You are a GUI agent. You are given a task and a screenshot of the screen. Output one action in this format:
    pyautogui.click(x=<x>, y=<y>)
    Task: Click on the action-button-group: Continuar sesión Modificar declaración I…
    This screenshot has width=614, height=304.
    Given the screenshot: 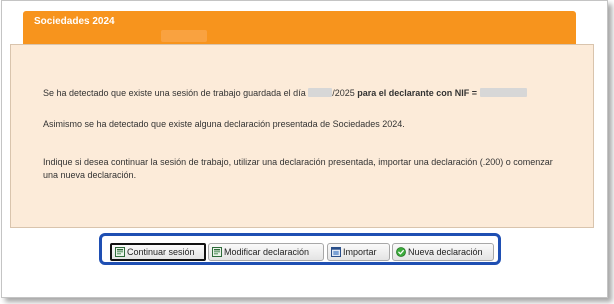 What is the action you would take?
    pyautogui.click(x=300, y=249)
    